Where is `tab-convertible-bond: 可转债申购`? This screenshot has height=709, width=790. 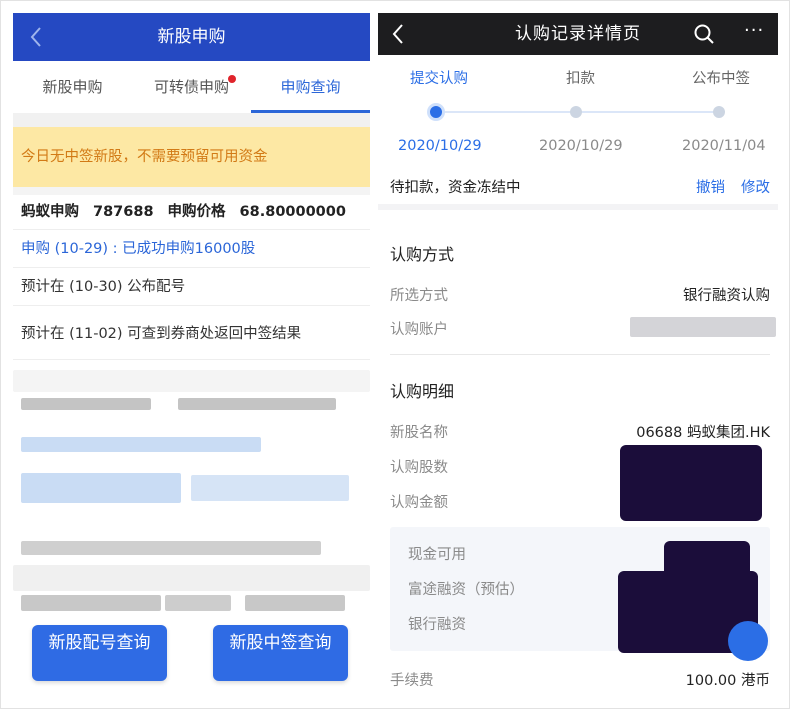 tab-convertible-bond: 可转债申购 is located at coordinates (191, 87).